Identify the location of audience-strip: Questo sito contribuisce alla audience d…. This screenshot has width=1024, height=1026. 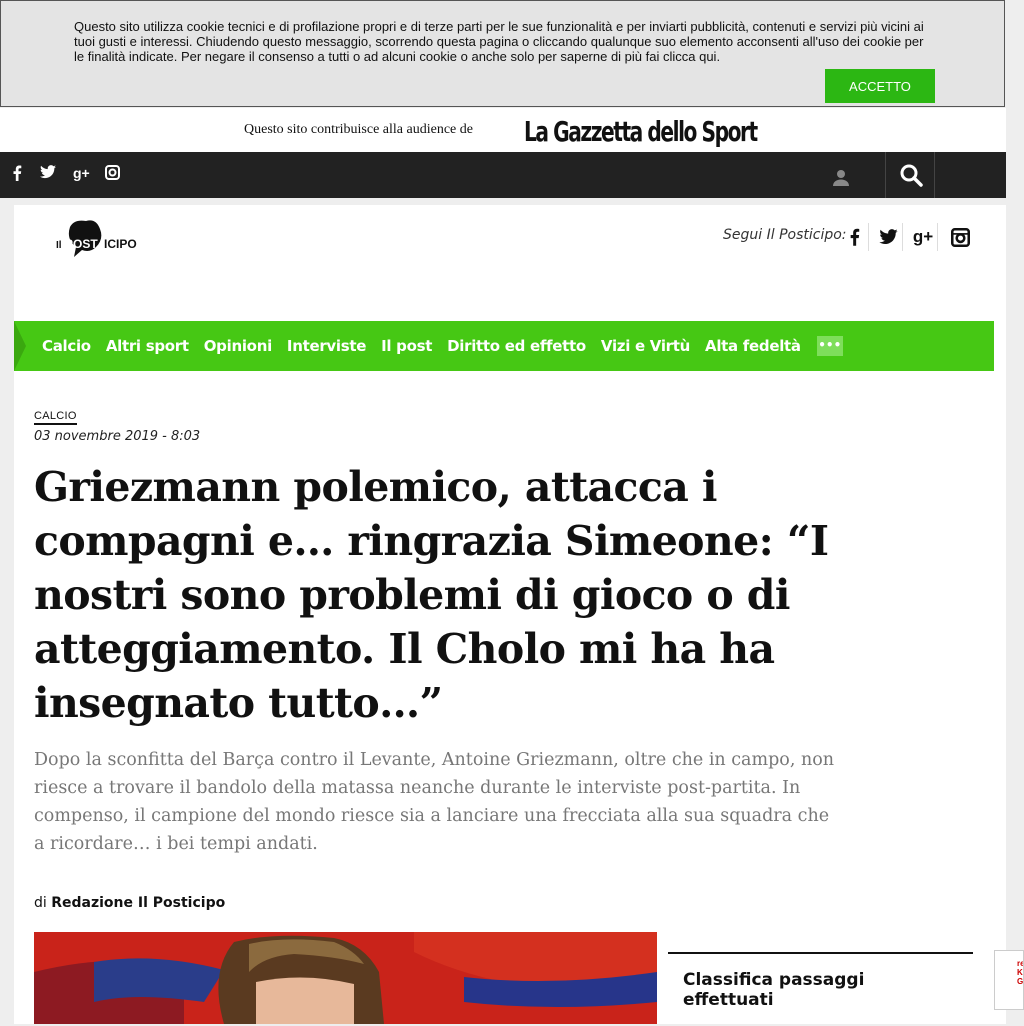
(503, 130).